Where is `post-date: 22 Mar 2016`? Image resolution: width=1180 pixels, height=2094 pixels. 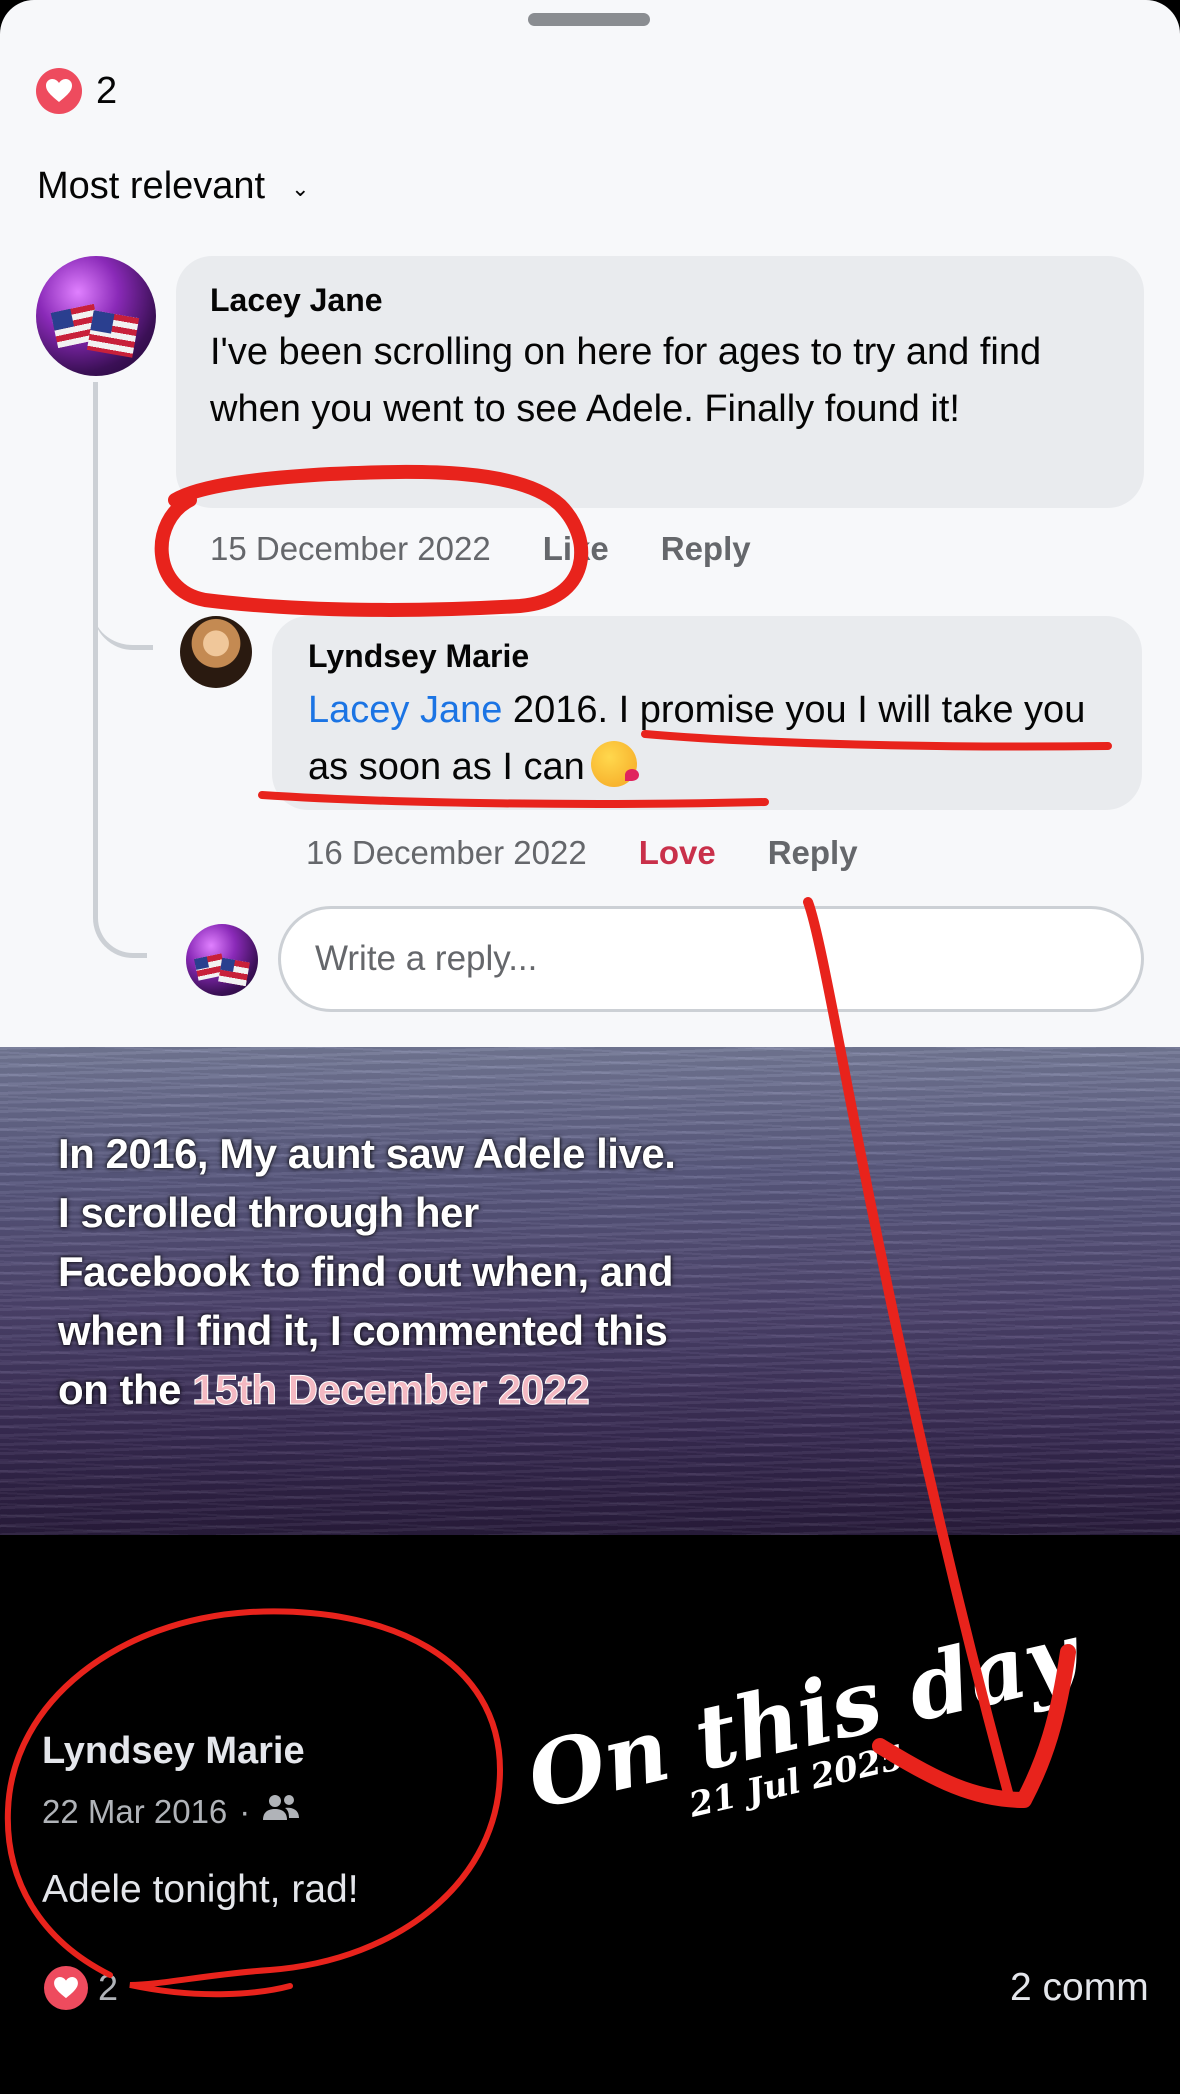
post-date: 22 Mar 2016 is located at coordinates (134, 1812).